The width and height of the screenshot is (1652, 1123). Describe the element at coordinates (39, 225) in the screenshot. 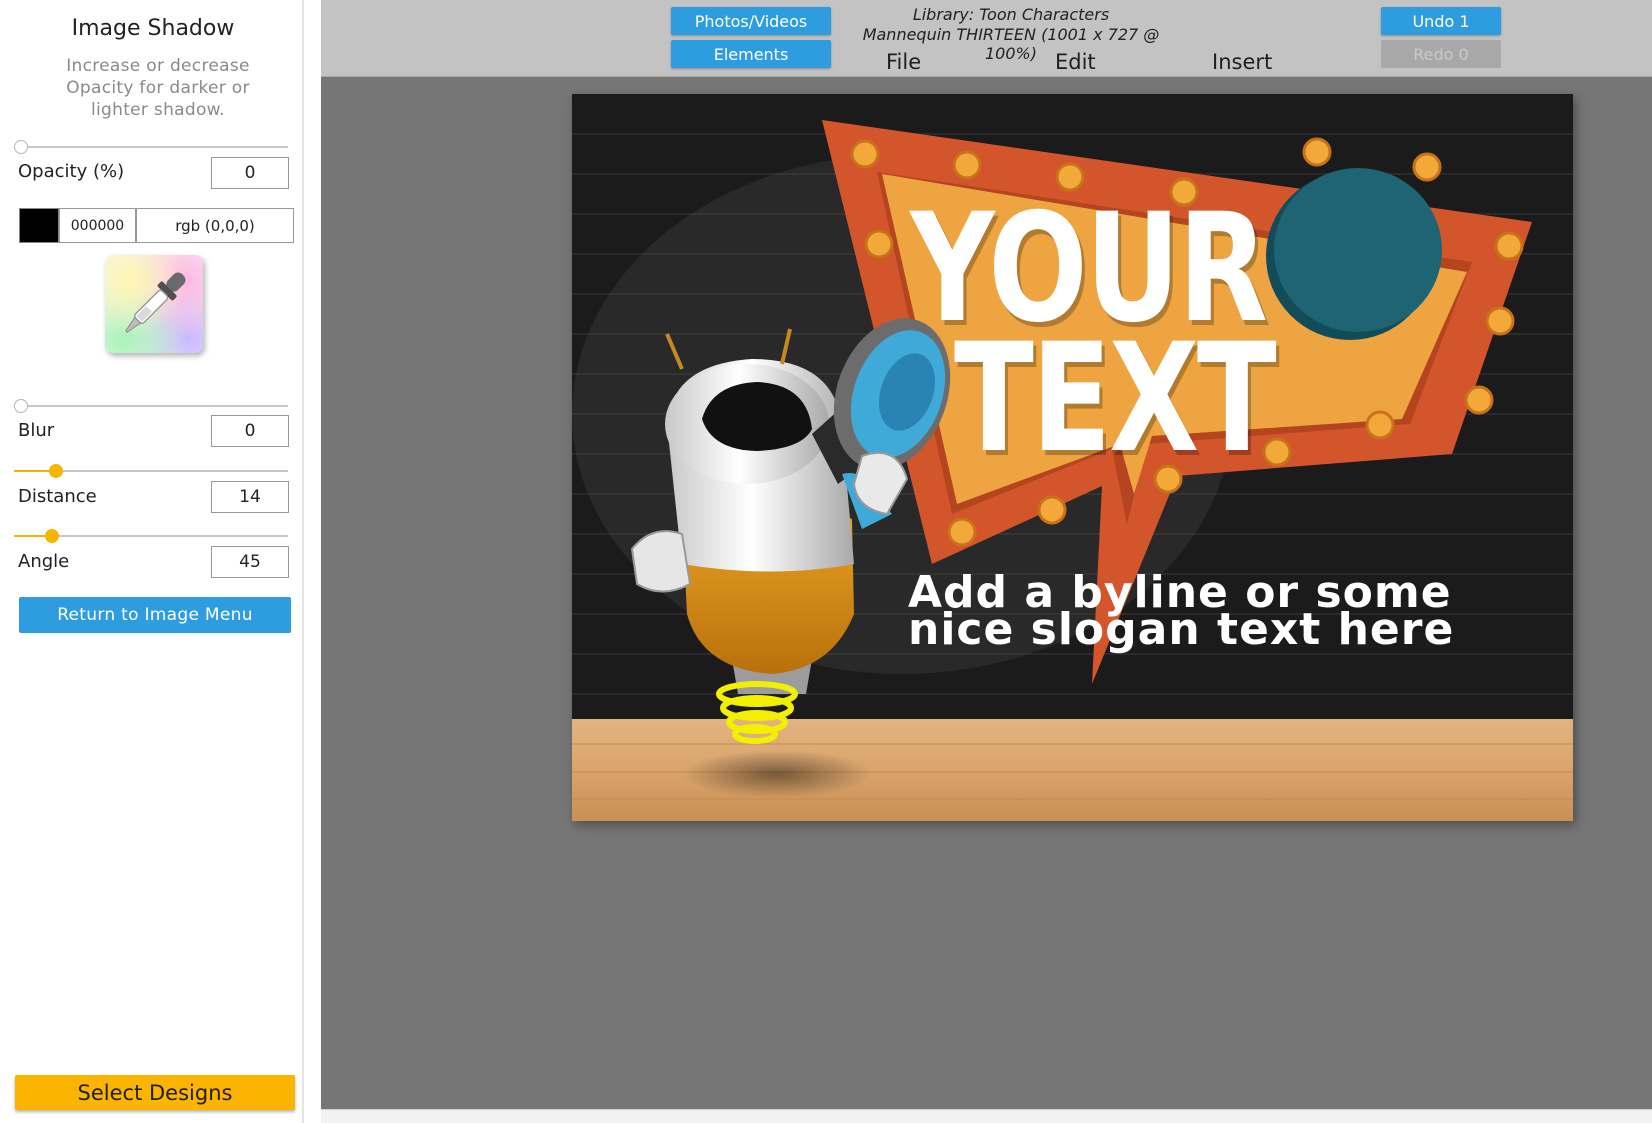

I see `shadow-color-swatch` at that location.